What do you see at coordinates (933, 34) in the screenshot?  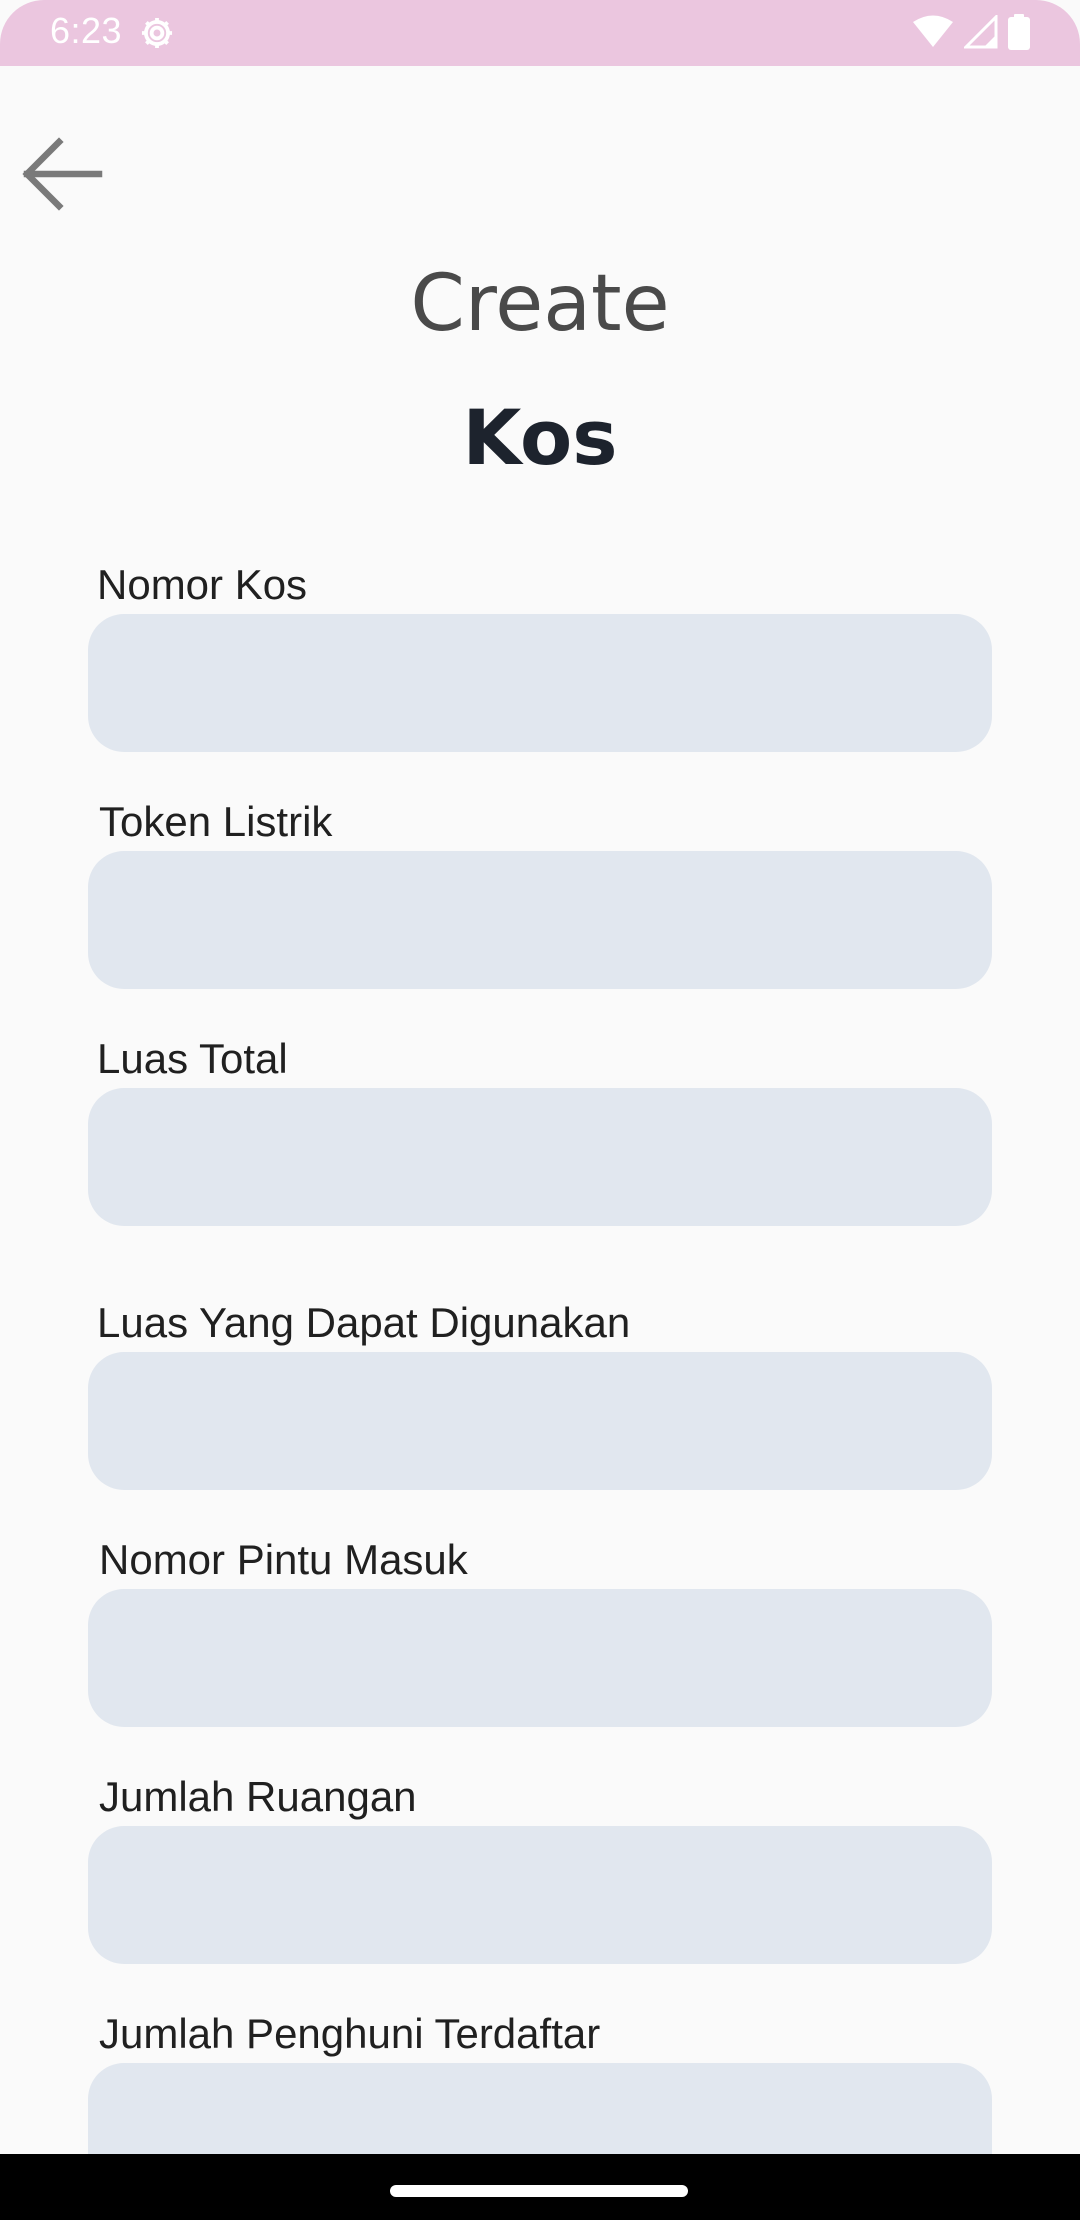 I see `wifi-icon` at bounding box center [933, 34].